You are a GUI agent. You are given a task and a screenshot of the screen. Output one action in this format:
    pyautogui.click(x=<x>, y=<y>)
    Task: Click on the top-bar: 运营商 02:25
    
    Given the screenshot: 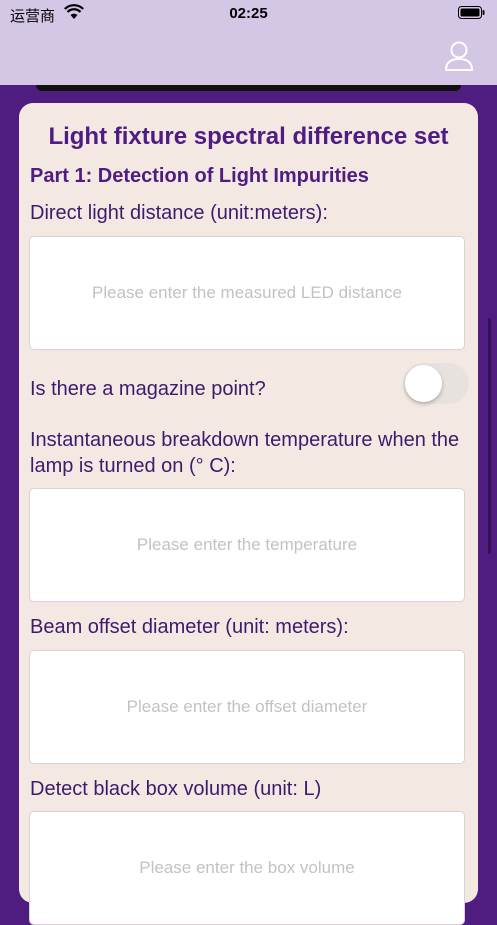 What is the action you would take?
    pyautogui.click(x=248, y=42)
    